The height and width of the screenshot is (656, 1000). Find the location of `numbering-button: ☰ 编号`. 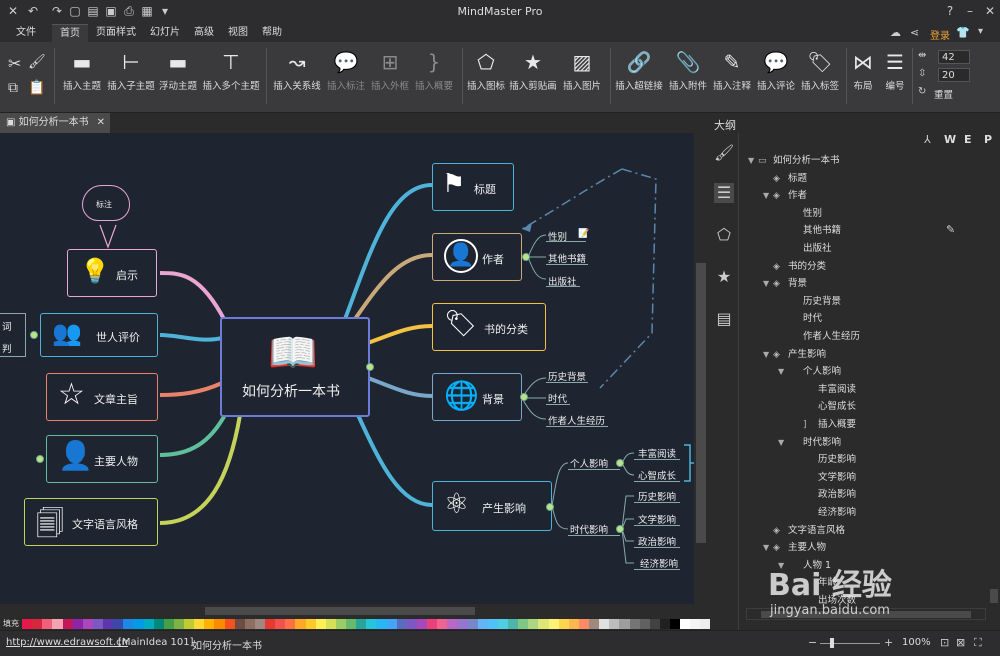

numbering-button: ☰ 编号 is located at coordinates (895, 74).